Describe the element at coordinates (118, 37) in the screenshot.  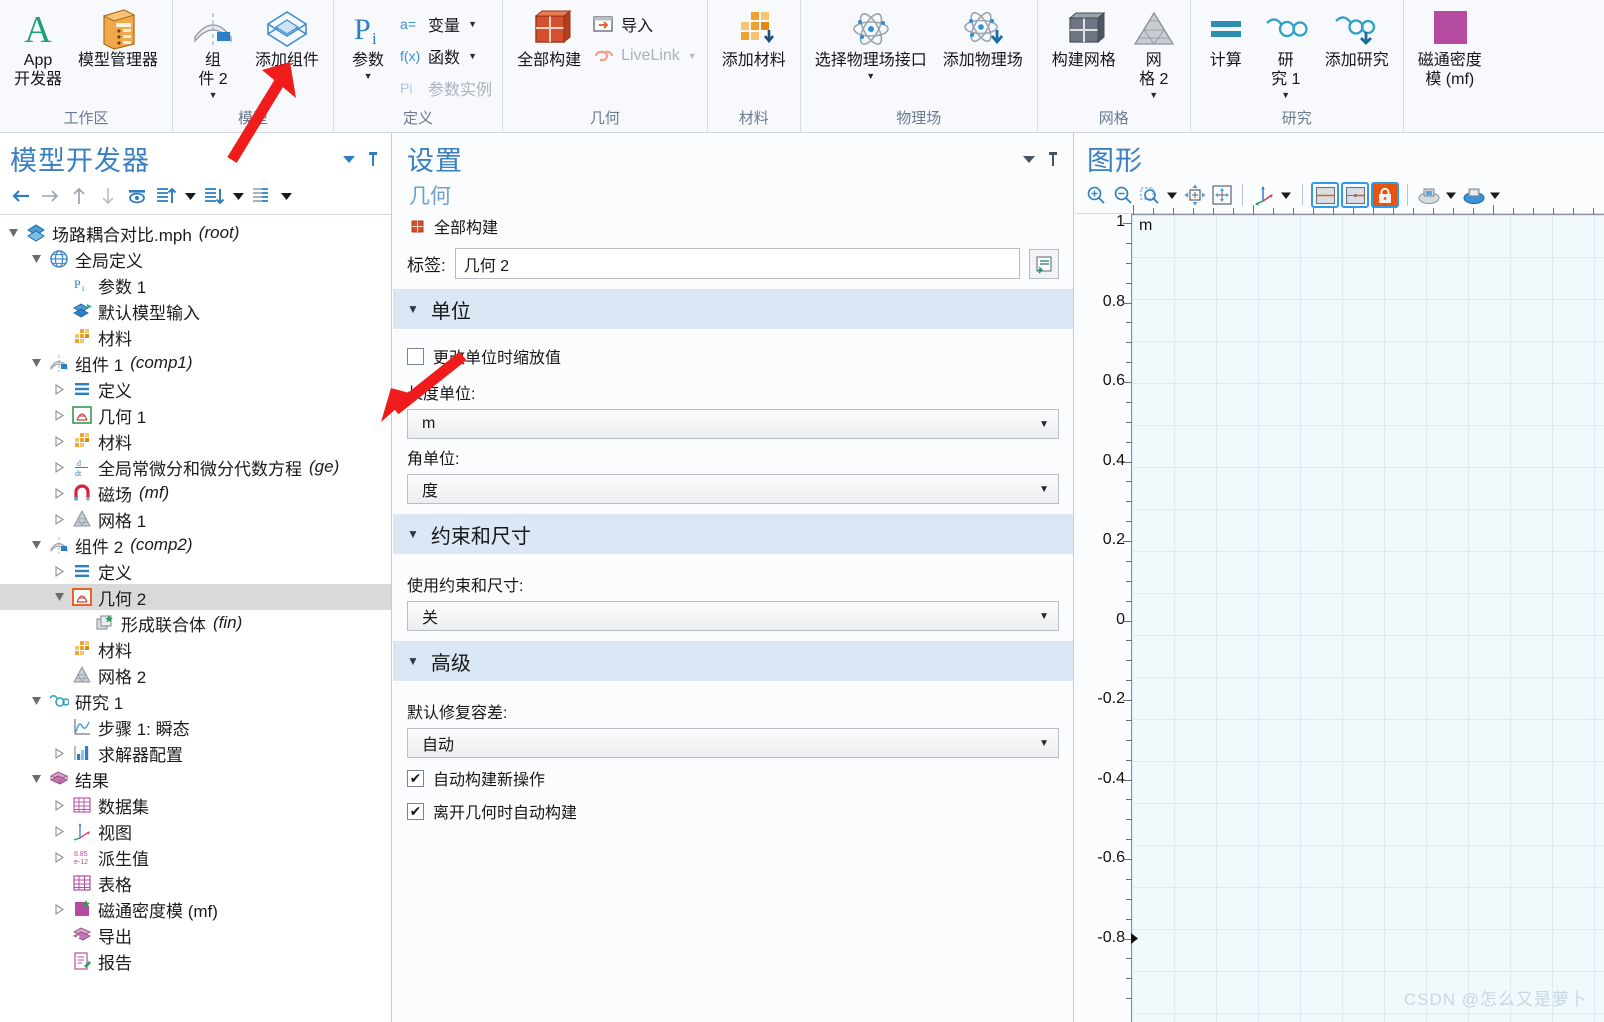
I see `model-manager-button: 模型管理器` at that location.